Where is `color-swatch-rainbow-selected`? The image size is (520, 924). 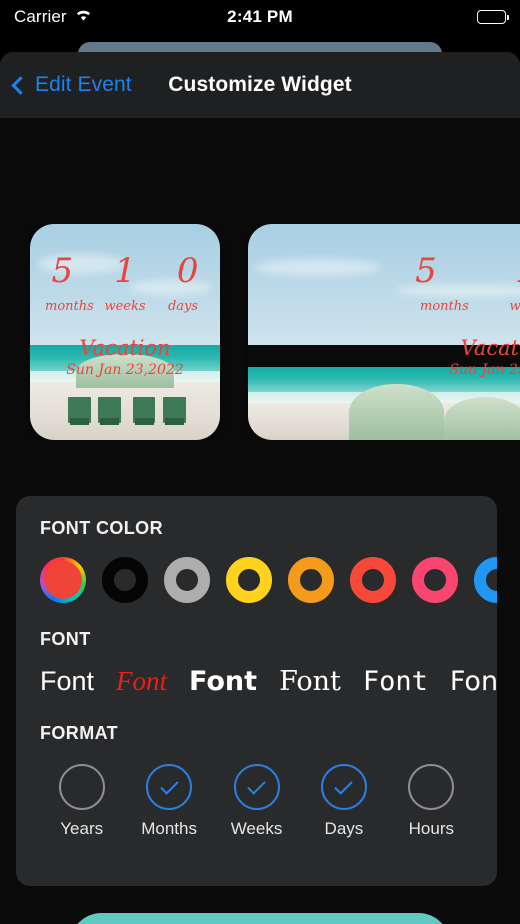 color-swatch-rainbow-selected is located at coordinates (63, 580).